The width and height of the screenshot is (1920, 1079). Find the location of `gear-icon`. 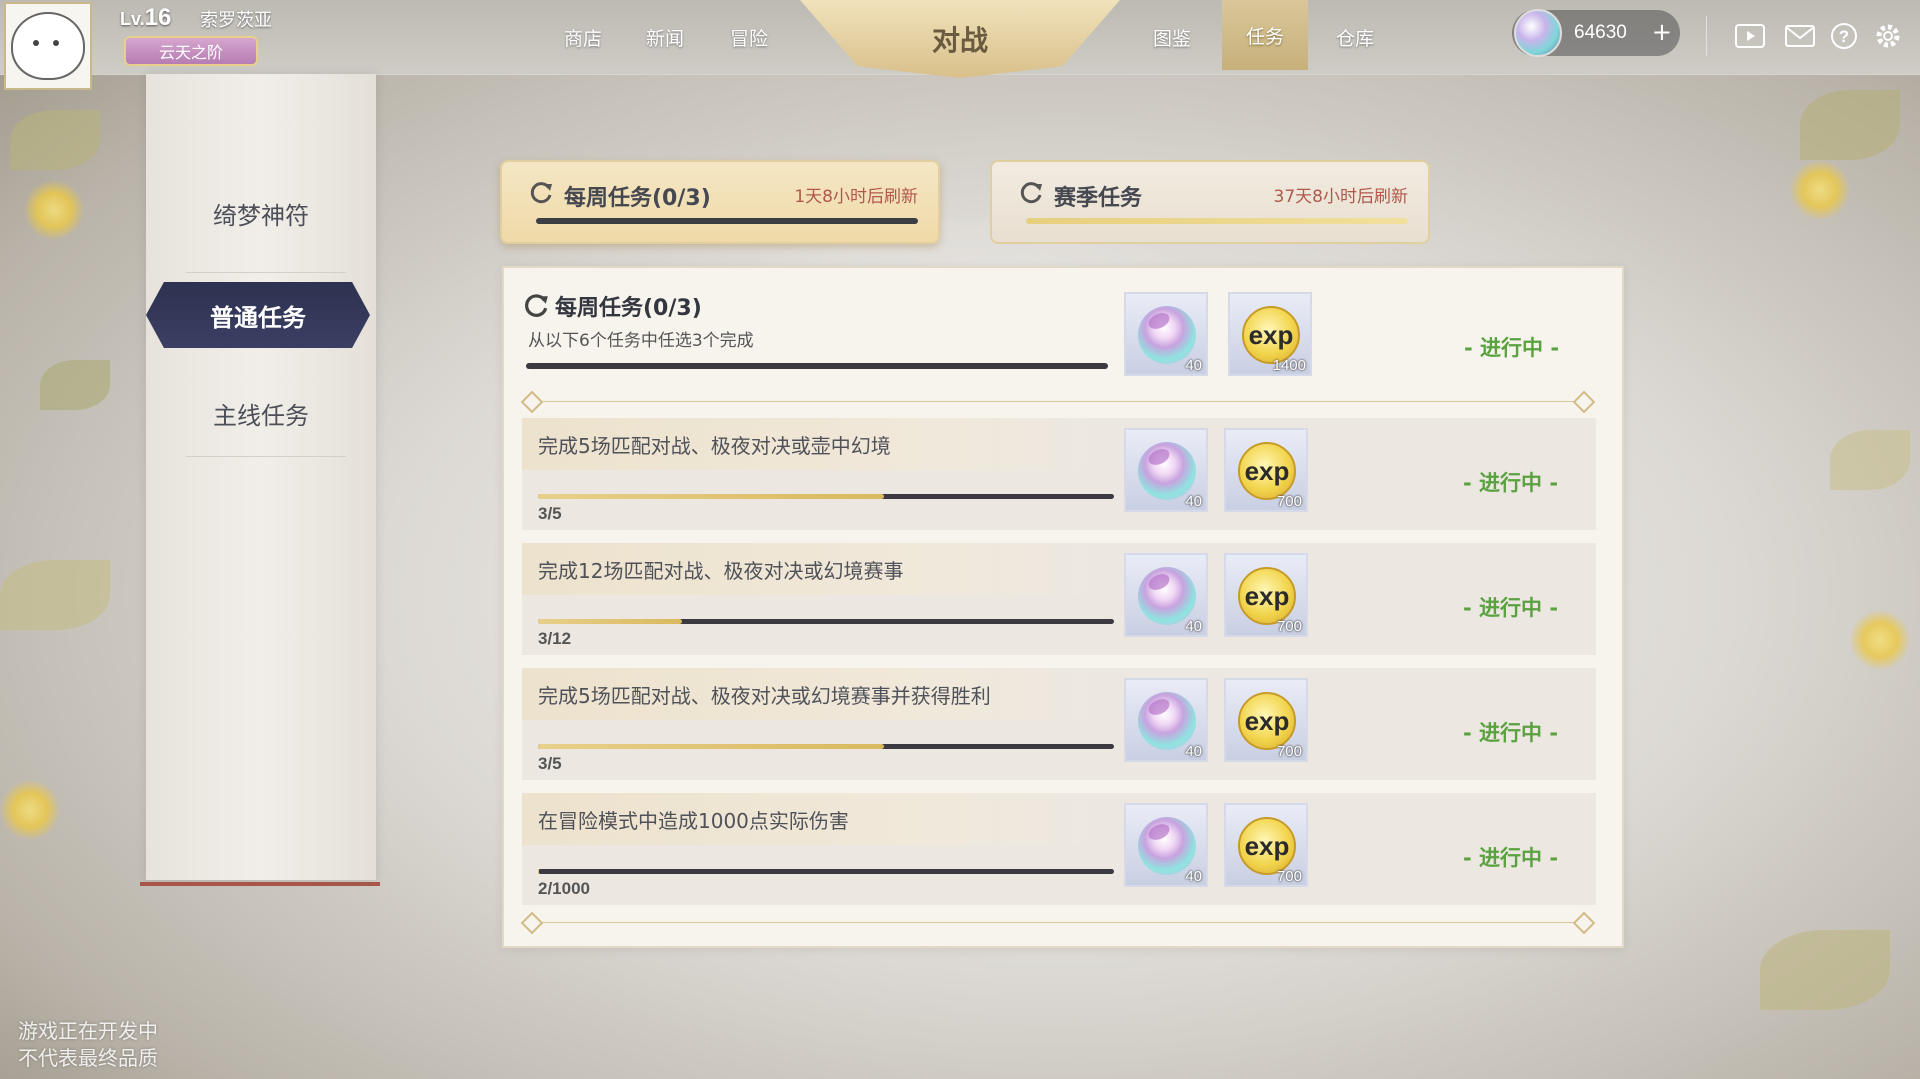

gear-icon is located at coordinates (1888, 36).